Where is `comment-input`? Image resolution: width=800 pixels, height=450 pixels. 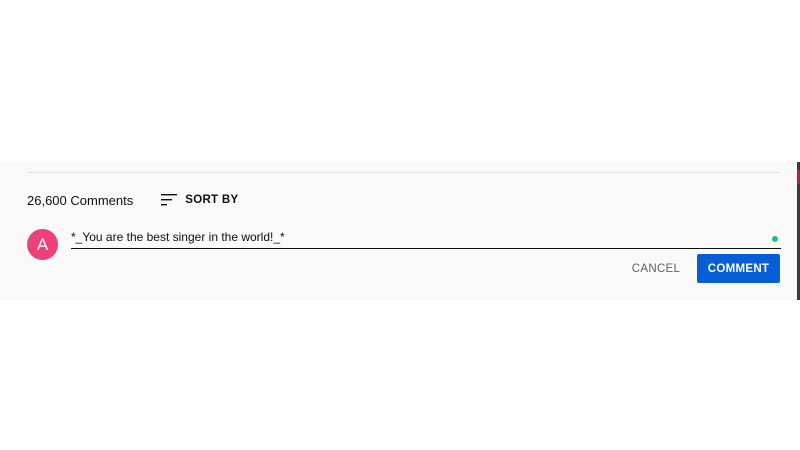
comment-input is located at coordinates (416, 237).